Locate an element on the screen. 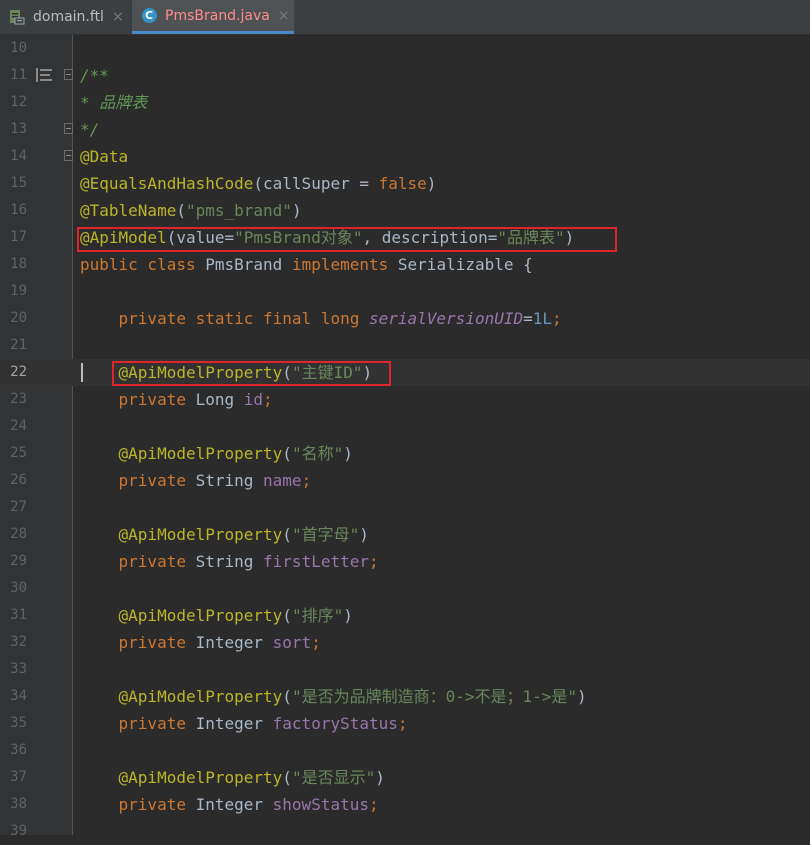 Image resolution: width=810 pixels, height=845 pixels. code-text: @ApiModelProperty("排序") is located at coordinates (216, 615).